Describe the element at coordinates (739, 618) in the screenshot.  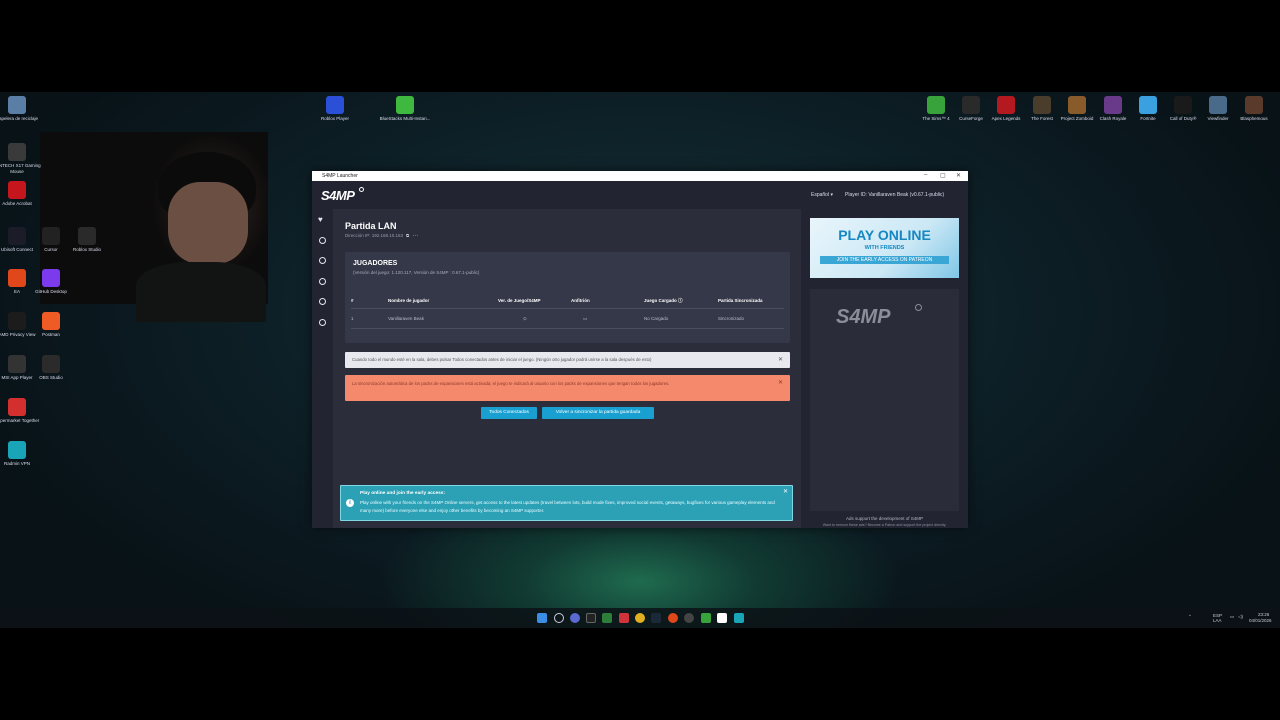
I see `radmin-taskbar-icon` at that location.